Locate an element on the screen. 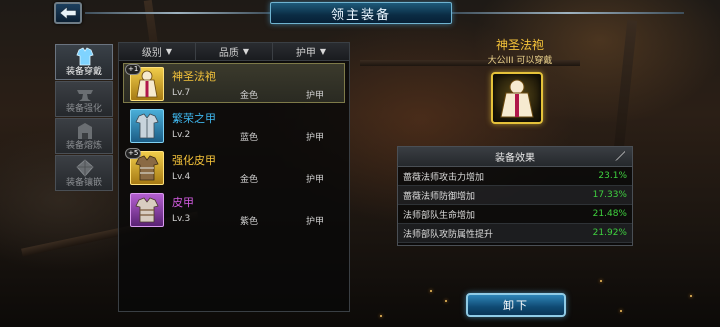  item-name: 神圣法袍 is located at coordinates (194, 76).